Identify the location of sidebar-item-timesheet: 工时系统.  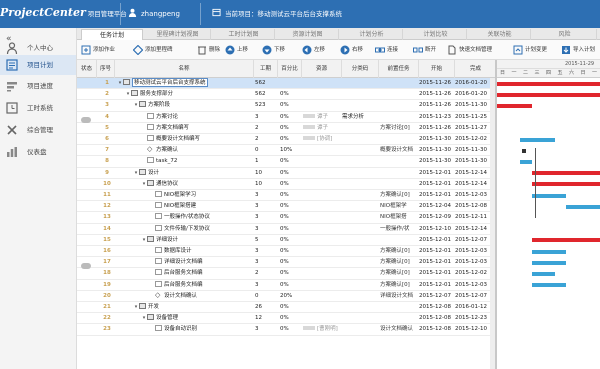
(38, 108).